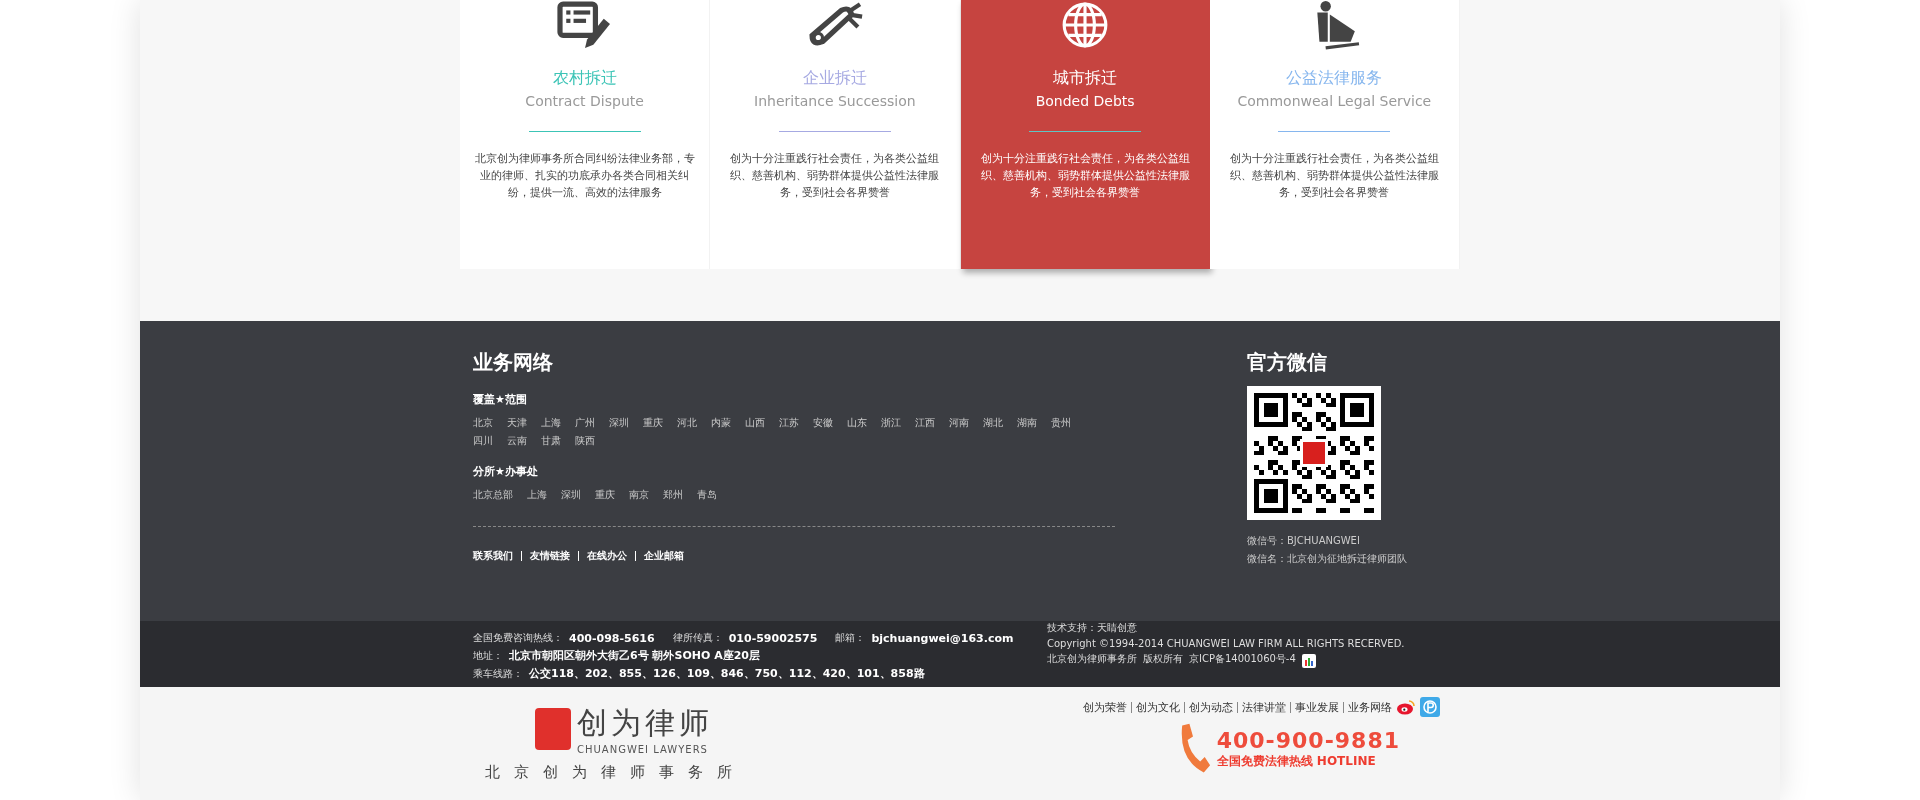 This screenshot has width=1920, height=800. I want to click on section-title: 官方微信, so click(1287, 362).